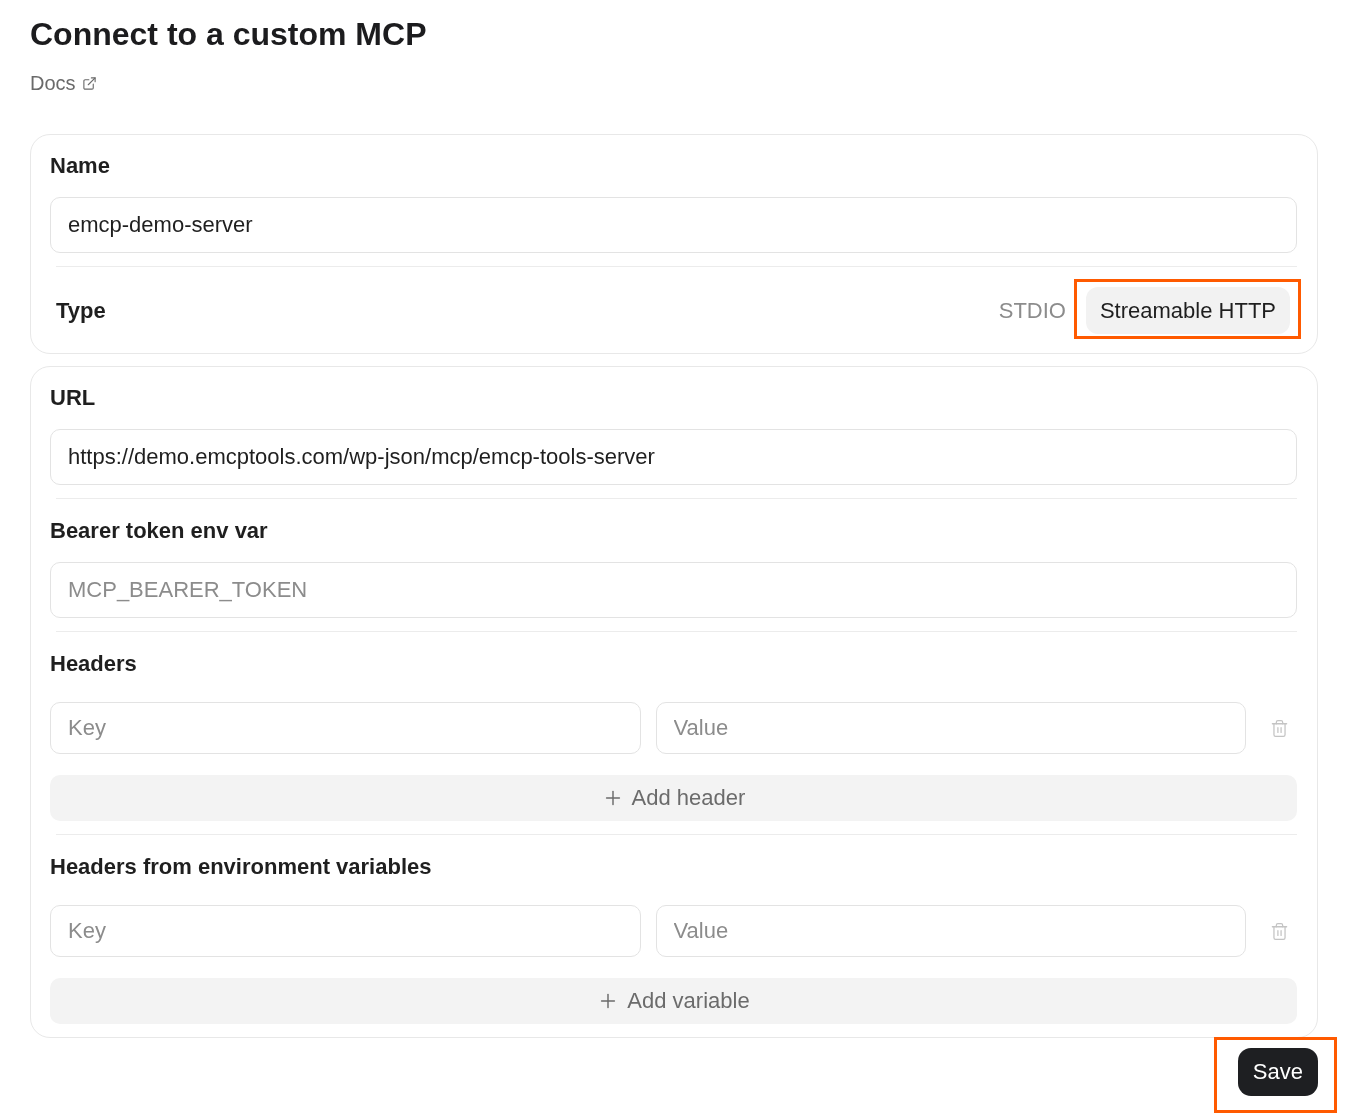 The image size is (1345, 1117). What do you see at coordinates (673, 1001) in the screenshot?
I see `add-row-button: Add variable` at bounding box center [673, 1001].